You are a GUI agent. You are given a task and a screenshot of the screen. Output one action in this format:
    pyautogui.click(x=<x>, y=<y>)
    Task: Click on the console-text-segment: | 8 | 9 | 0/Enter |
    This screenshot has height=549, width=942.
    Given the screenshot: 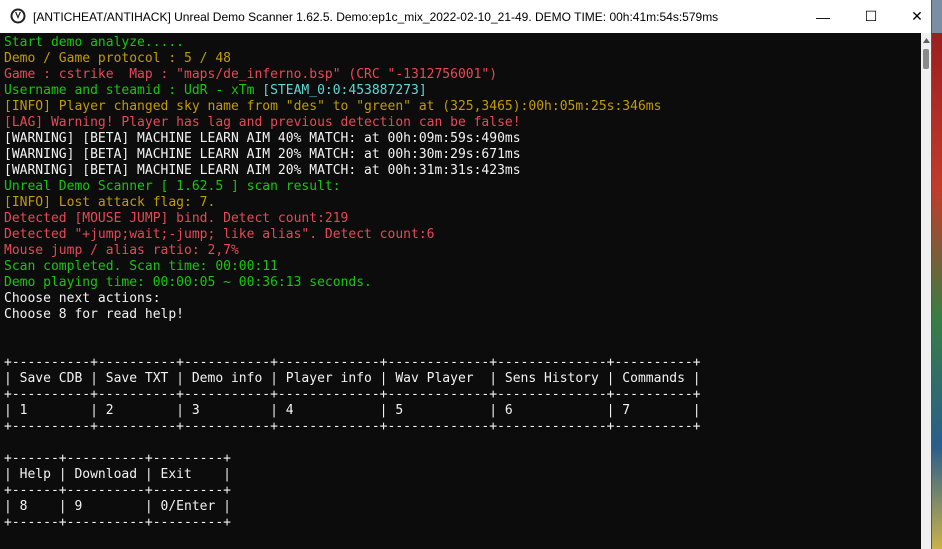 What is the action you would take?
    pyautogui.click(x=117, y=506)
    